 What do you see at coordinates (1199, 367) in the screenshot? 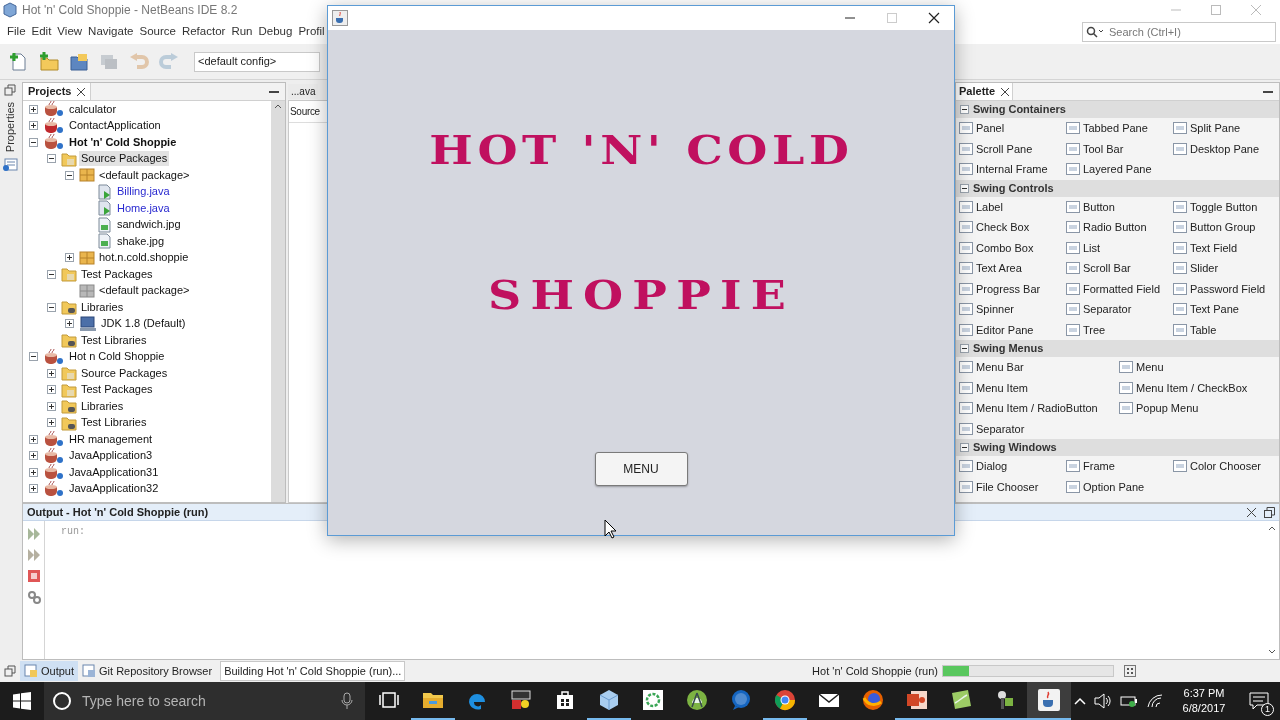
I see `component-entry: Menu` at bounding box center [1199, 367].